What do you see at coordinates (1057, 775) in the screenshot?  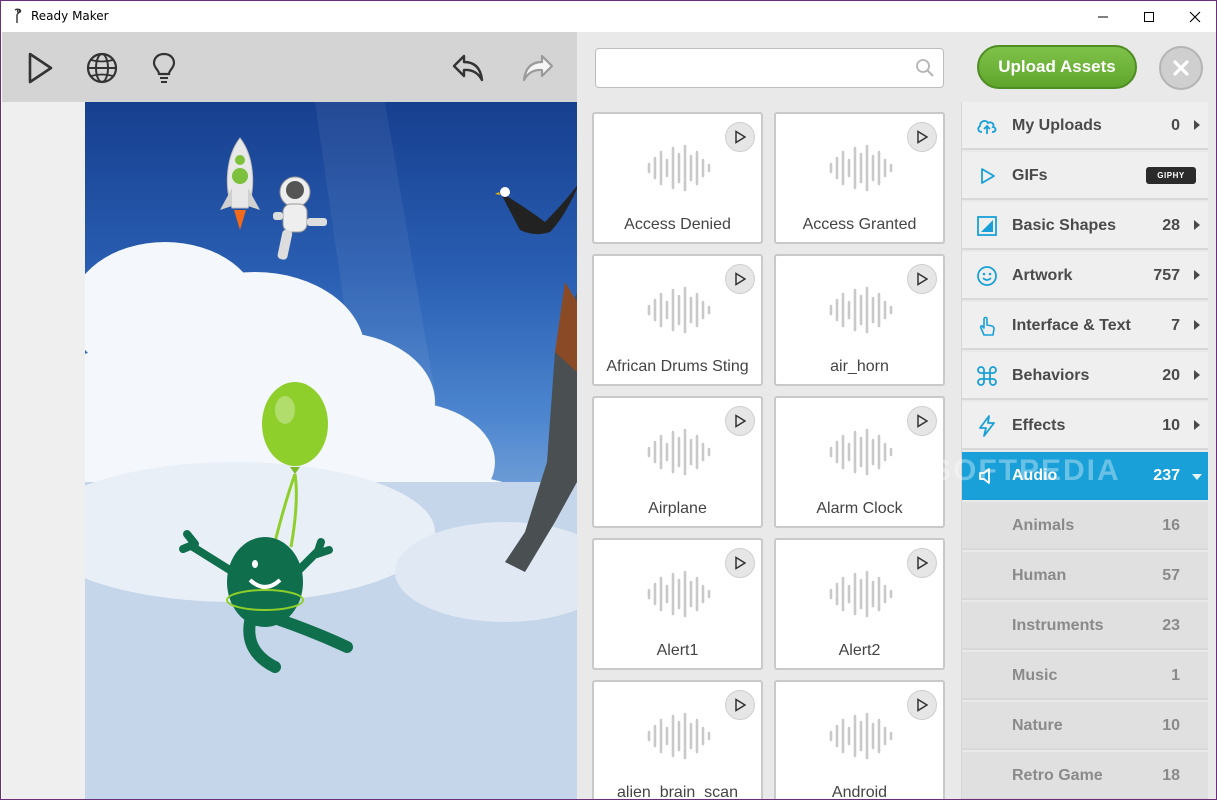 I see `subcategory-label: Retro Game` at bounding box center [1057, 775].